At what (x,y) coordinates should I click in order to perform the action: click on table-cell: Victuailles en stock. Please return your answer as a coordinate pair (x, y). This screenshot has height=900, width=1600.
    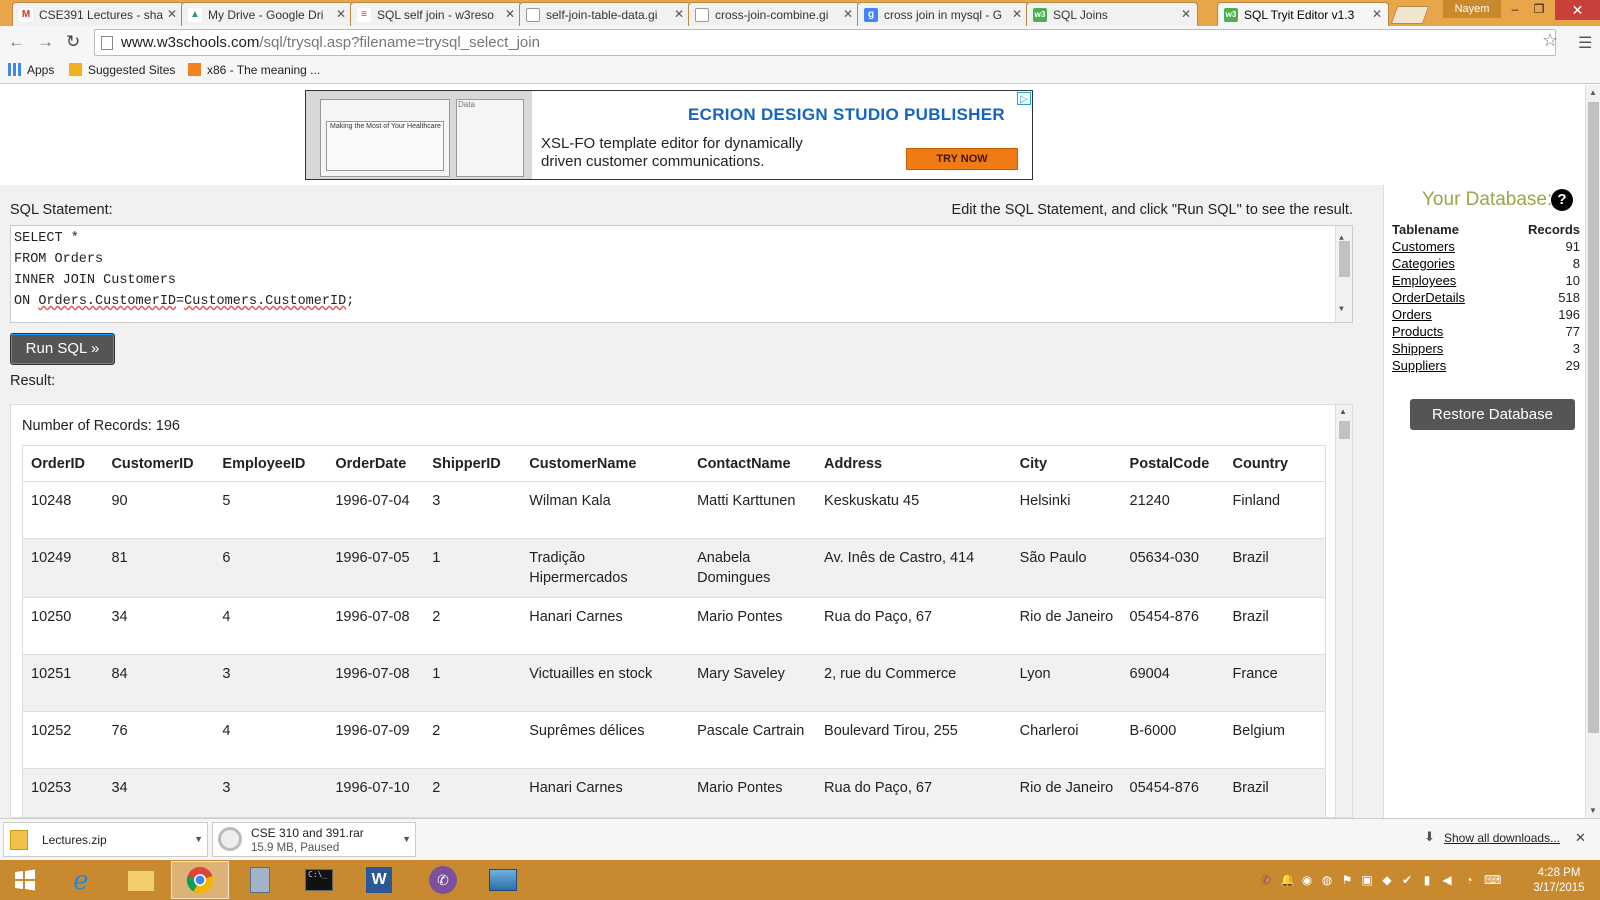
    Looking at the image, I should click on (605, 683).